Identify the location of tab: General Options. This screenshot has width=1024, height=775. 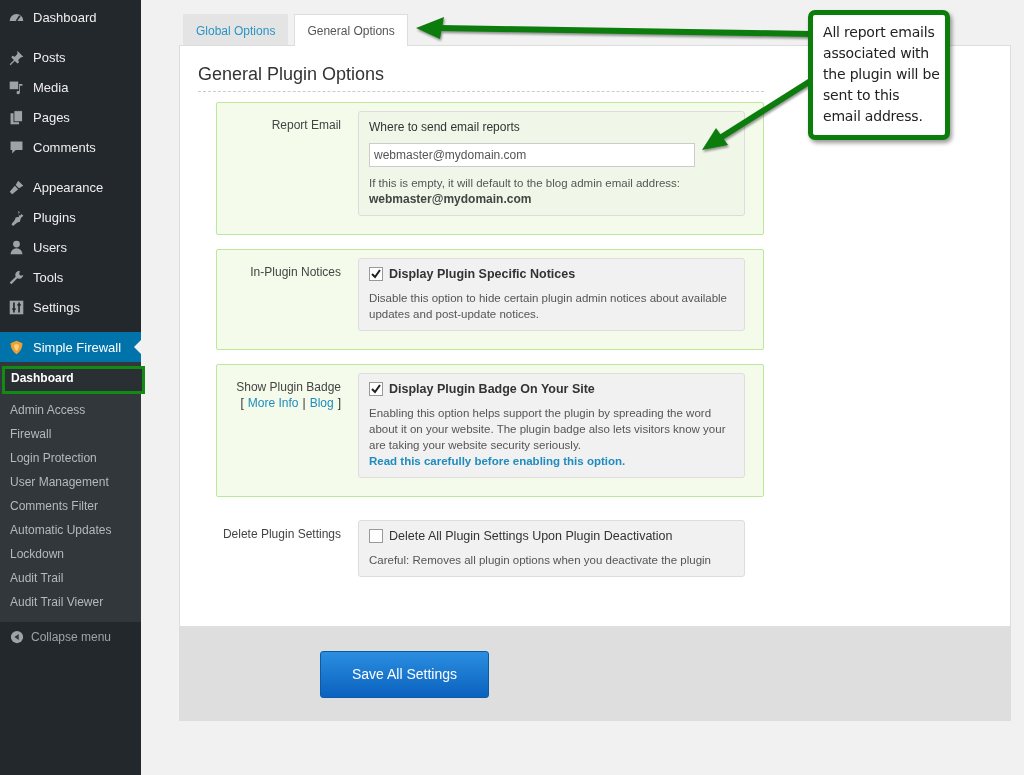
(351, 30).